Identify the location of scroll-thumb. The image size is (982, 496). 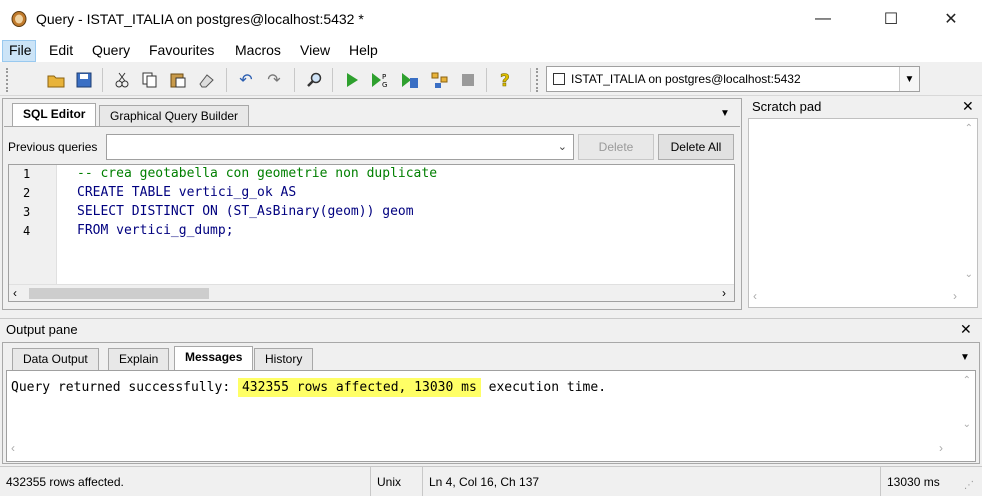
(119, 293).